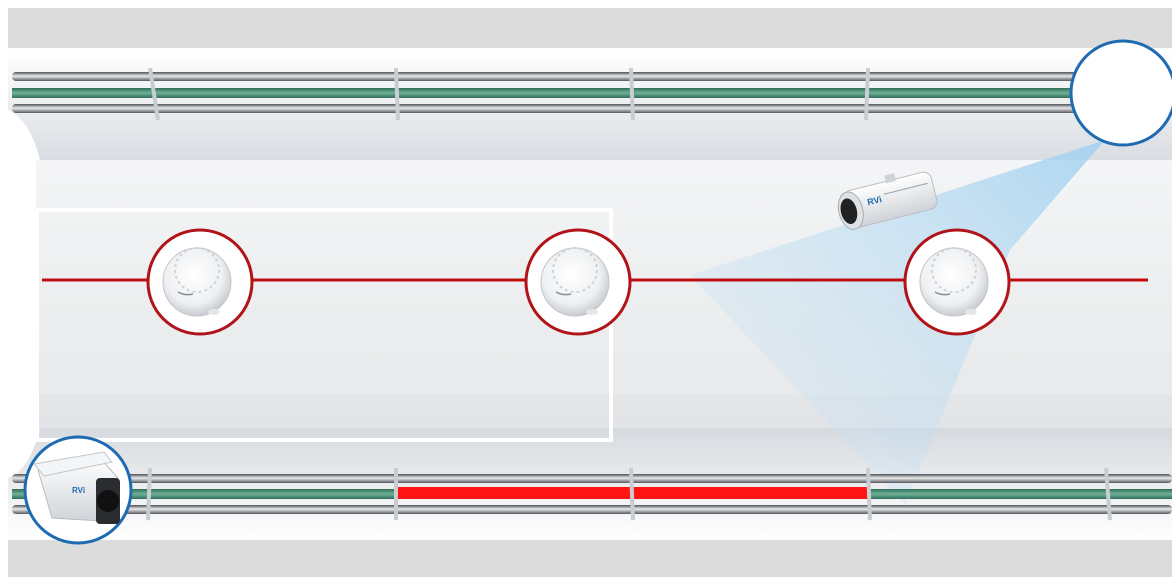 The width and height of the screenshot is (1172, 577). Describe the element at coordinates (590, 28) in the screenshot. I see `floor-top` at that location.